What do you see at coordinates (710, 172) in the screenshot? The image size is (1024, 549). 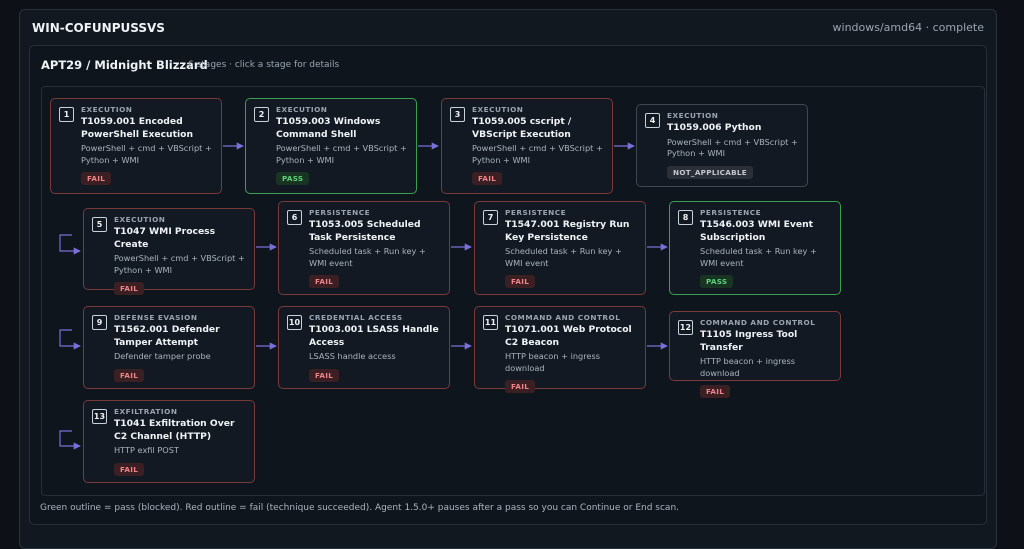 I see `status-badge: NOT_APPLICABLE` at bounding box center [710, 172].